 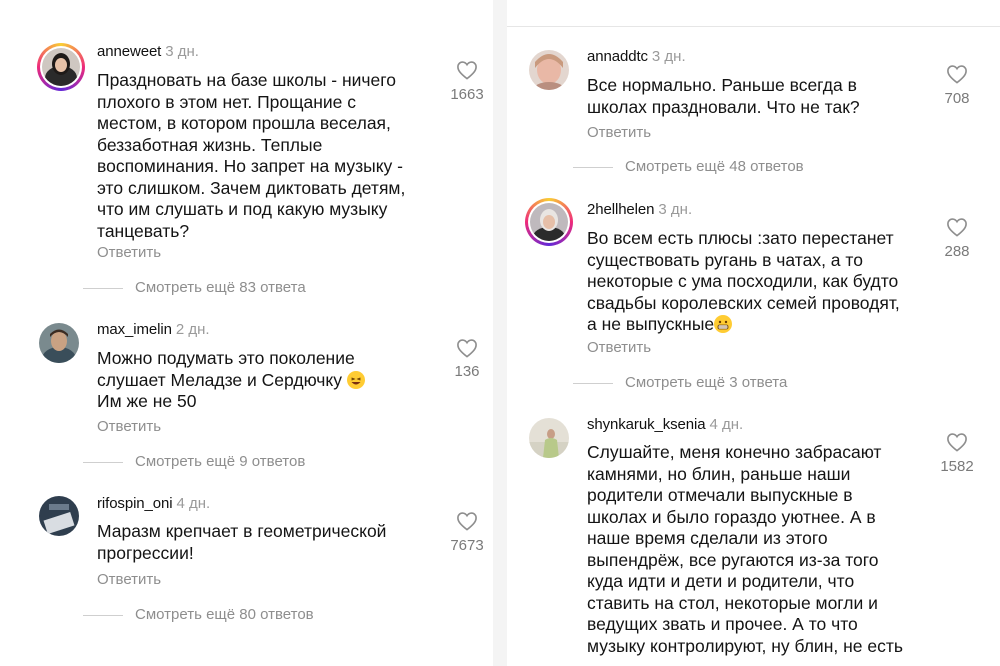 What do you see at coordinates (192, 329) in the screenshot?
I see `comment-time: 2 дн.` at bounding box center [192, 329].